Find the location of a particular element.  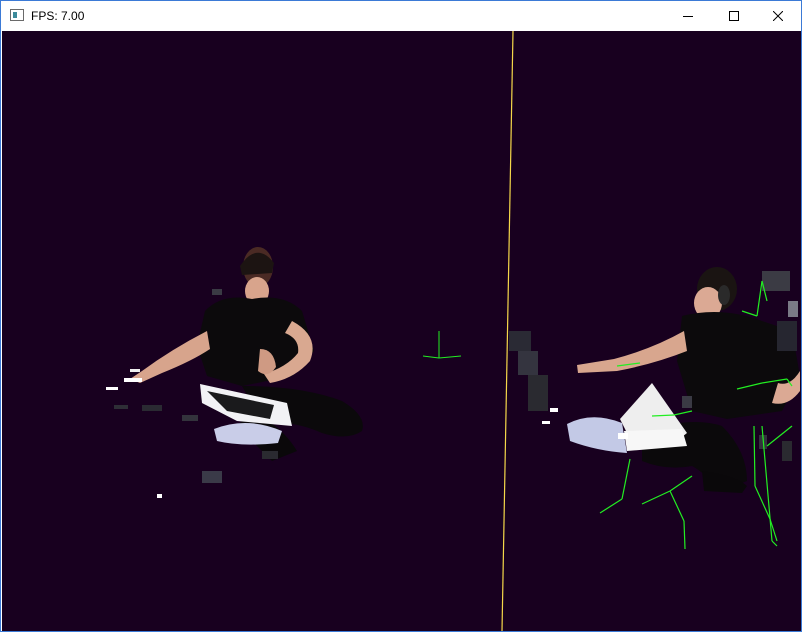

close-icon is located at coordinates (778, 16).